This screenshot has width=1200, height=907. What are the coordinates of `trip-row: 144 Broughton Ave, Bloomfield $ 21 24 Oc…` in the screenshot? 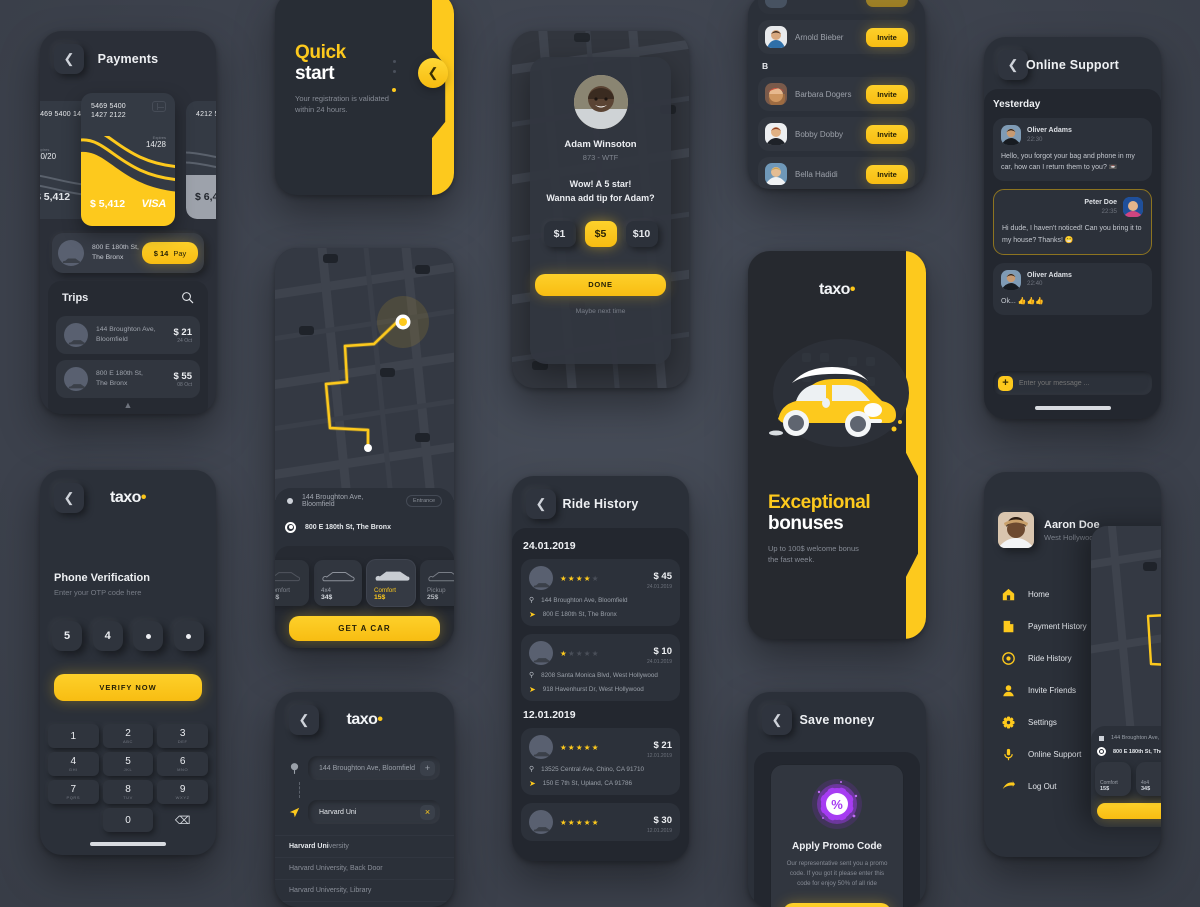 It's located at (128, 335).